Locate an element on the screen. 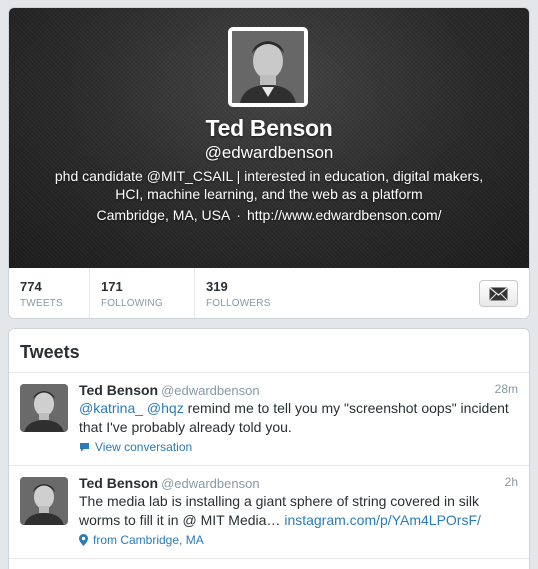 The height and width of the screenshot is (569, 538). stat-following-label: FOLLOWING is located at coordinates (132, 303).